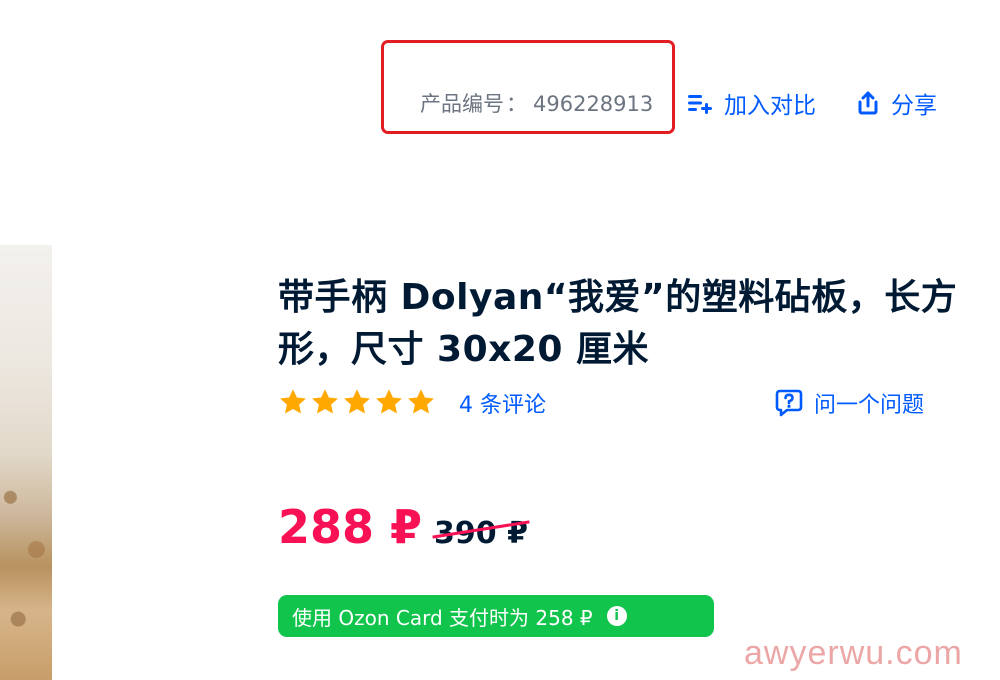 Image resolution: width=1000 pixels, height=680 pixels. I want to click on product-id-label: 产品编号, so click(462, 104).